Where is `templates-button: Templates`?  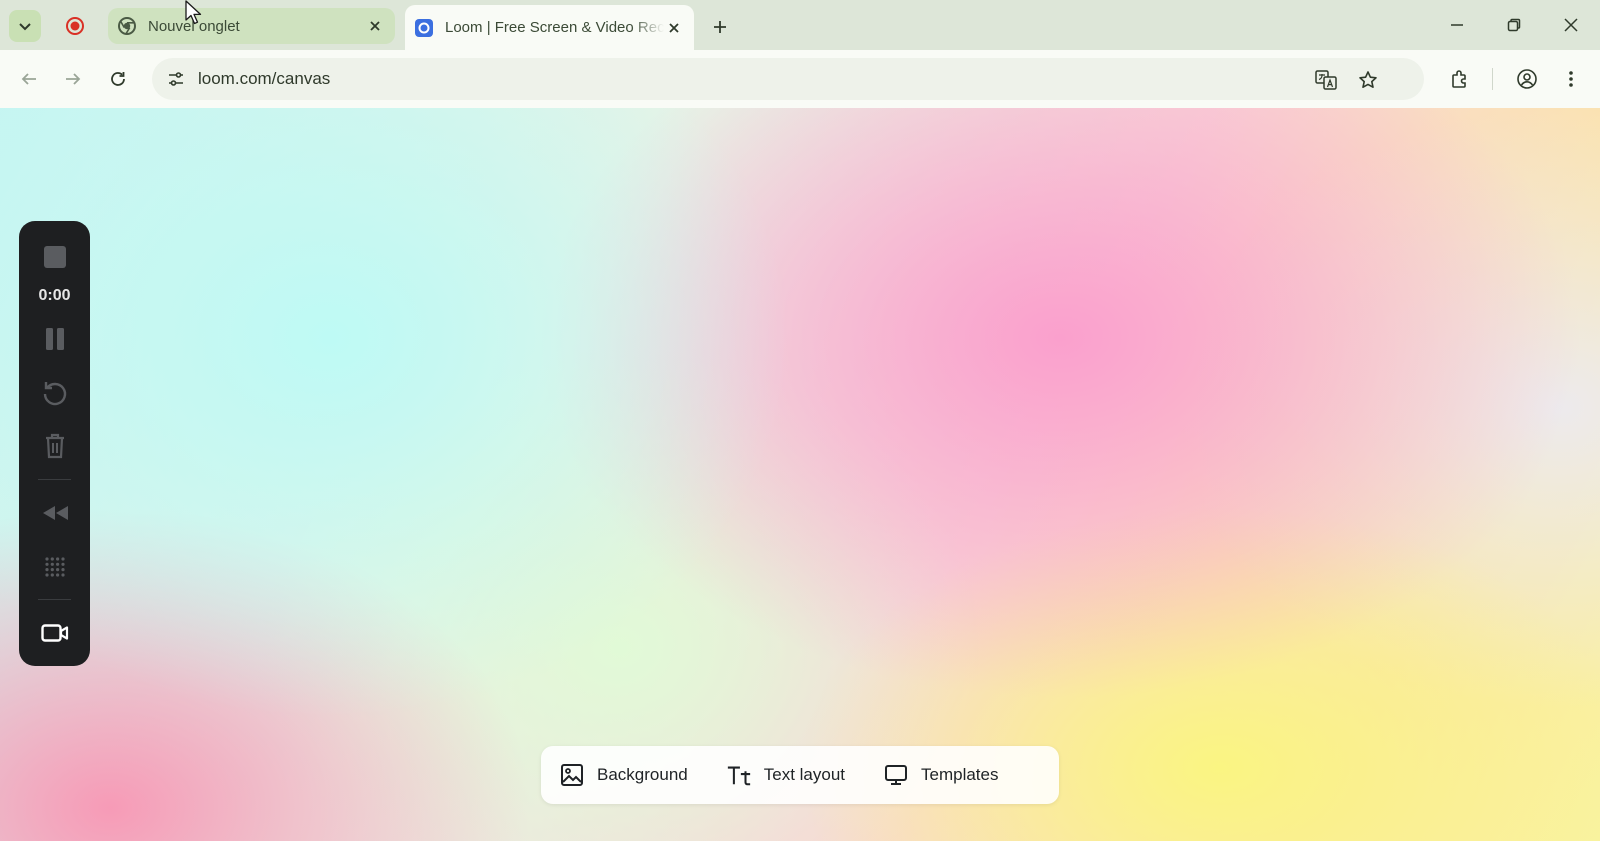 templates-button: Templates is located at coordinates (940, 775).